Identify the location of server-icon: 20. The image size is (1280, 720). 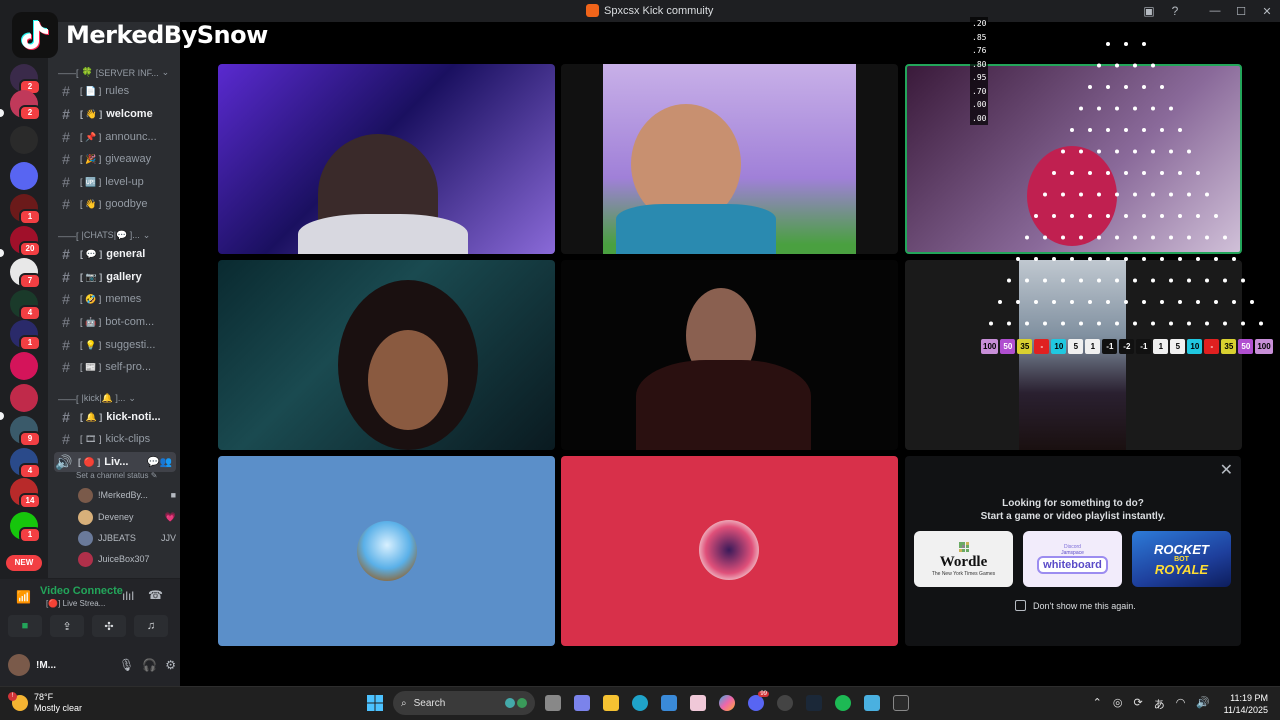
(25, 241).